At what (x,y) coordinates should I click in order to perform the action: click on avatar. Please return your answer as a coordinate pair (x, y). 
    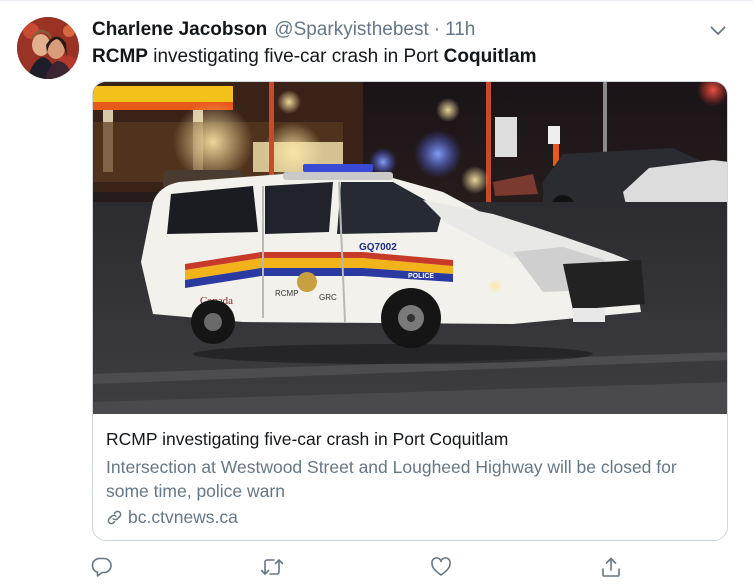
    Looking at the image, I should click on (48, 48).